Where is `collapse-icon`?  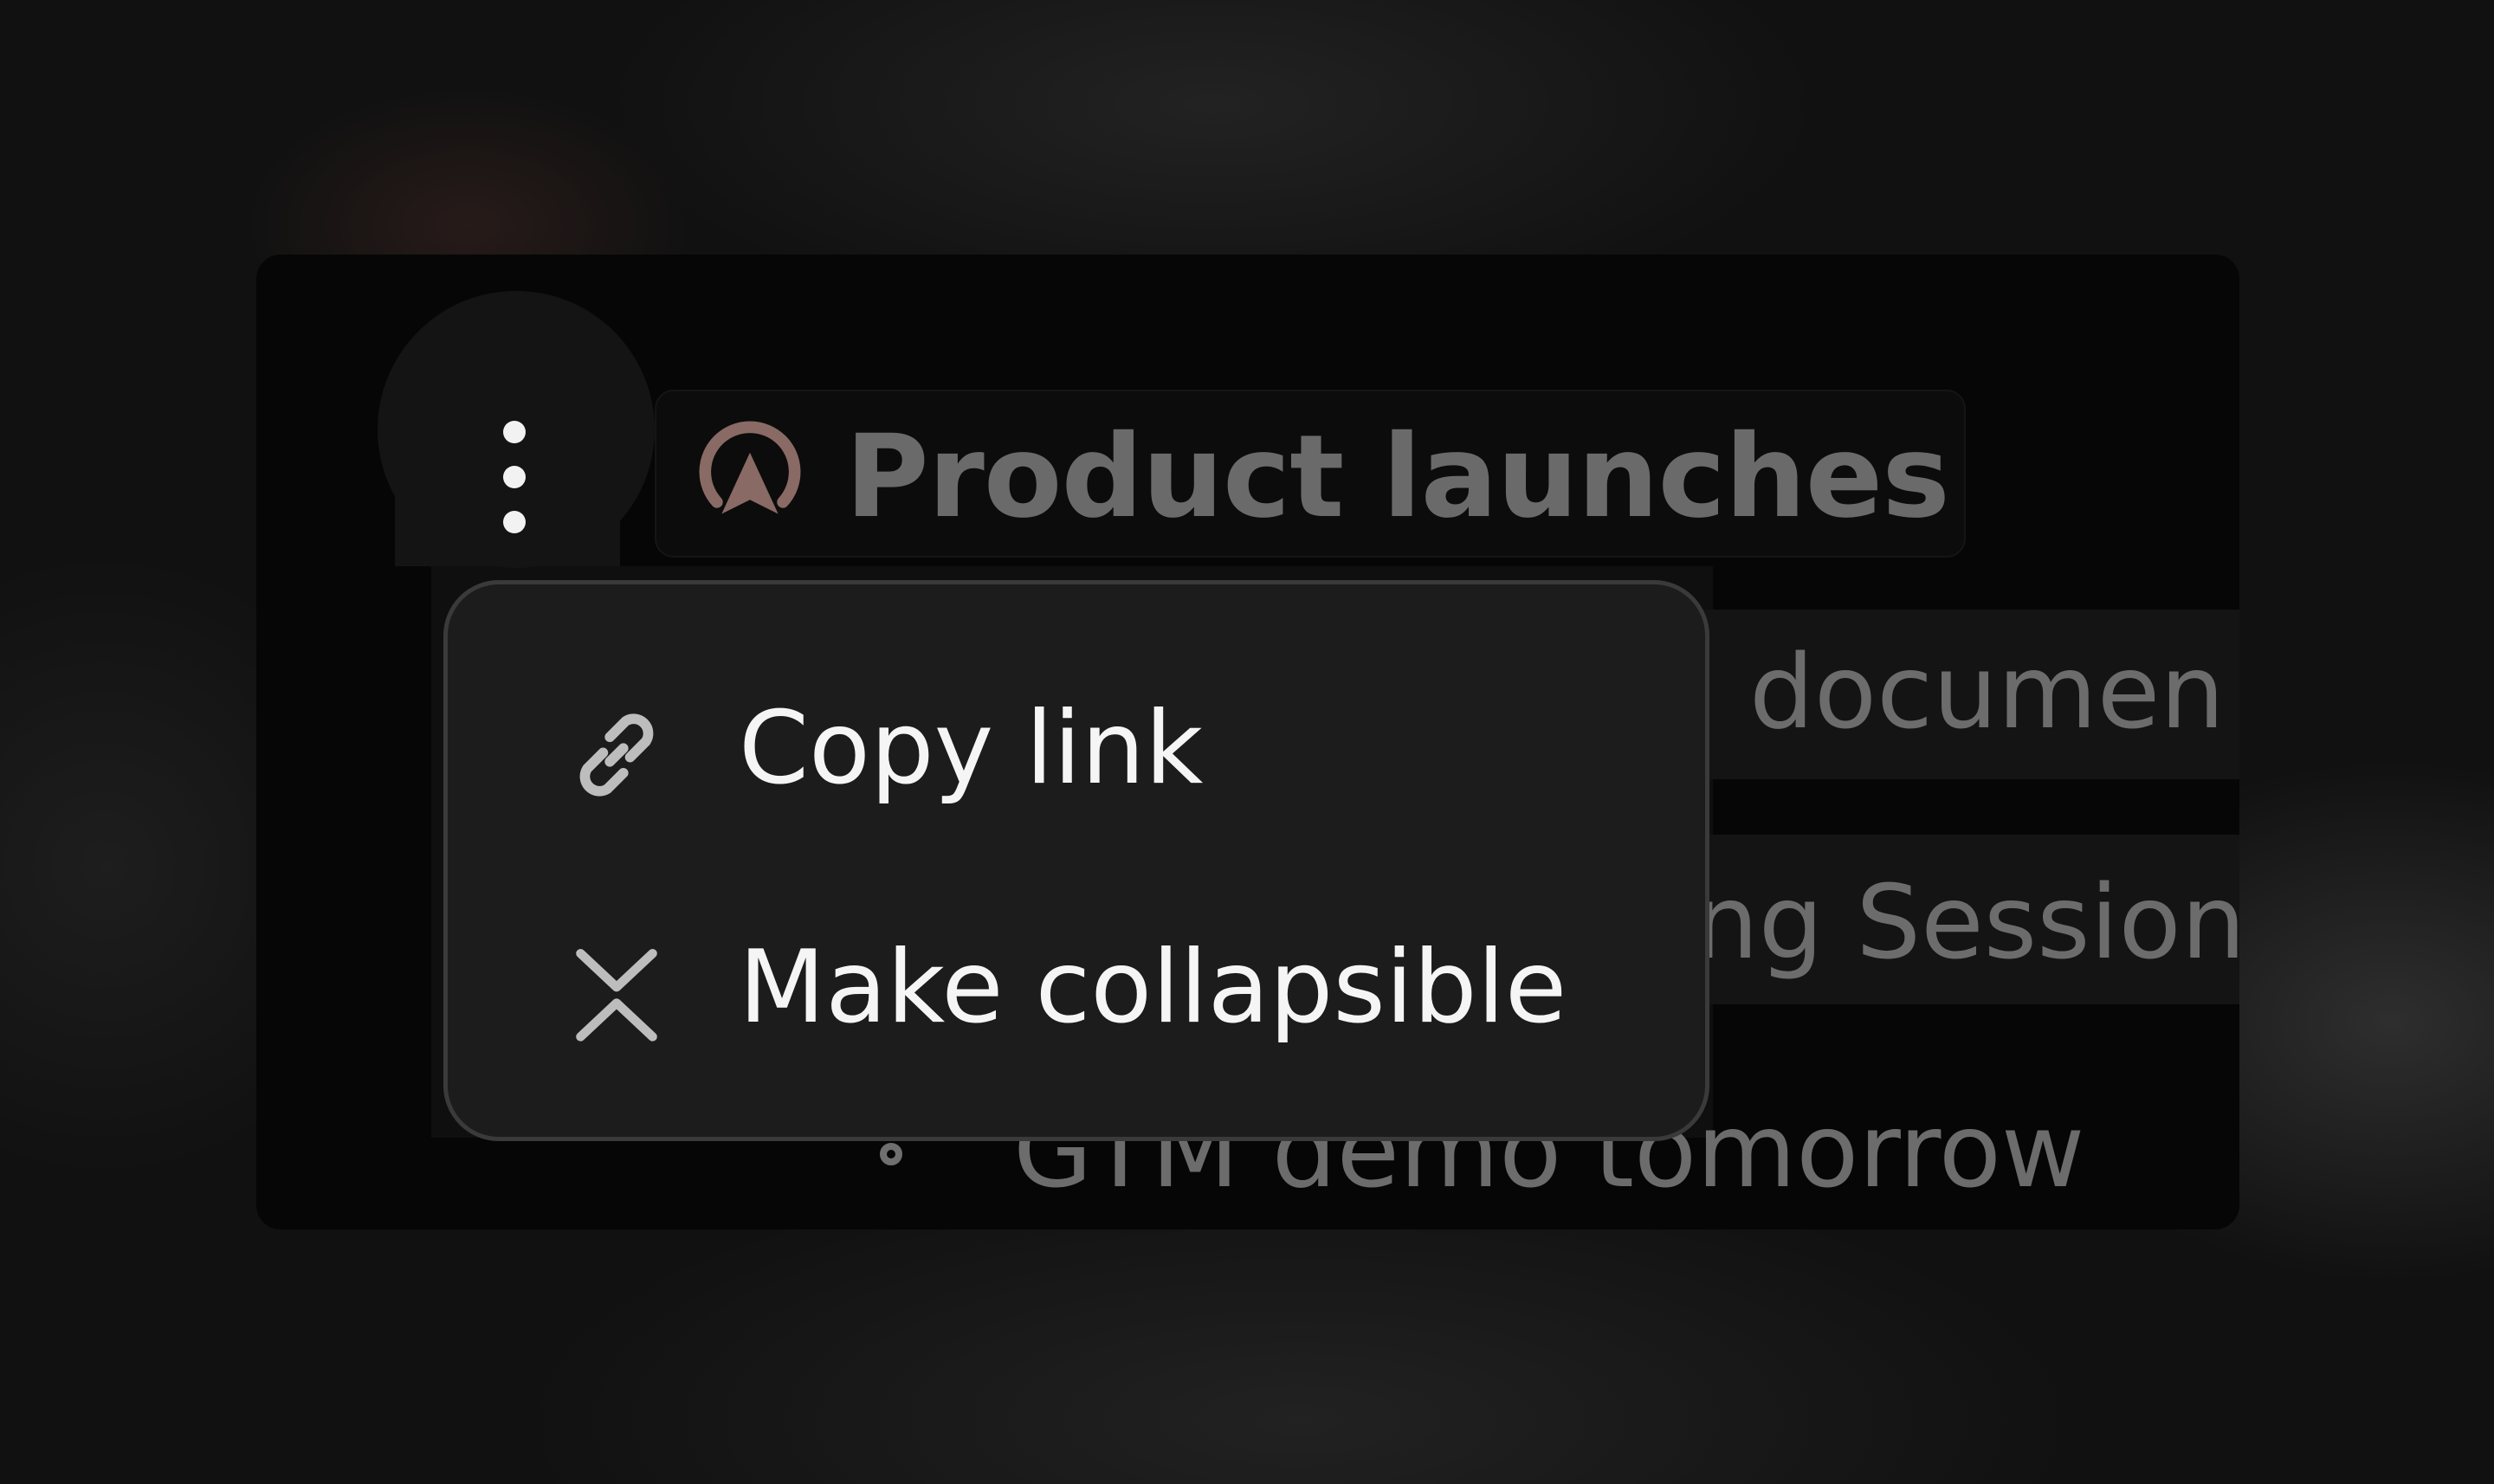
collapse-icon is located at coordinates (616, 995).